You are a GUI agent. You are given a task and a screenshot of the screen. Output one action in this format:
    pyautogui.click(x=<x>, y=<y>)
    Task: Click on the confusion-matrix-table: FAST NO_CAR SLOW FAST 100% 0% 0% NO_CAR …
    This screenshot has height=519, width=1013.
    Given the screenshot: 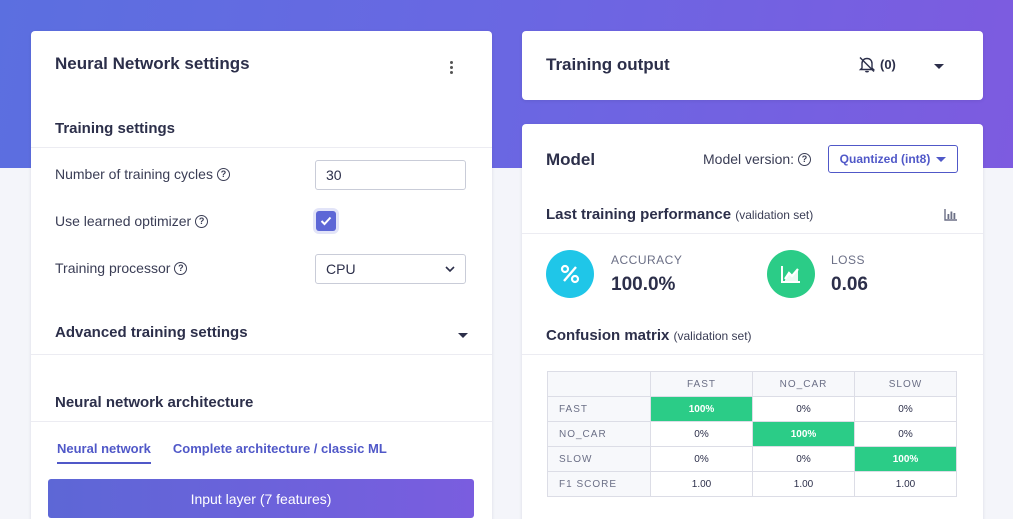 What is the action you would take?
    pyautogui.click(x=752, y=434)
    